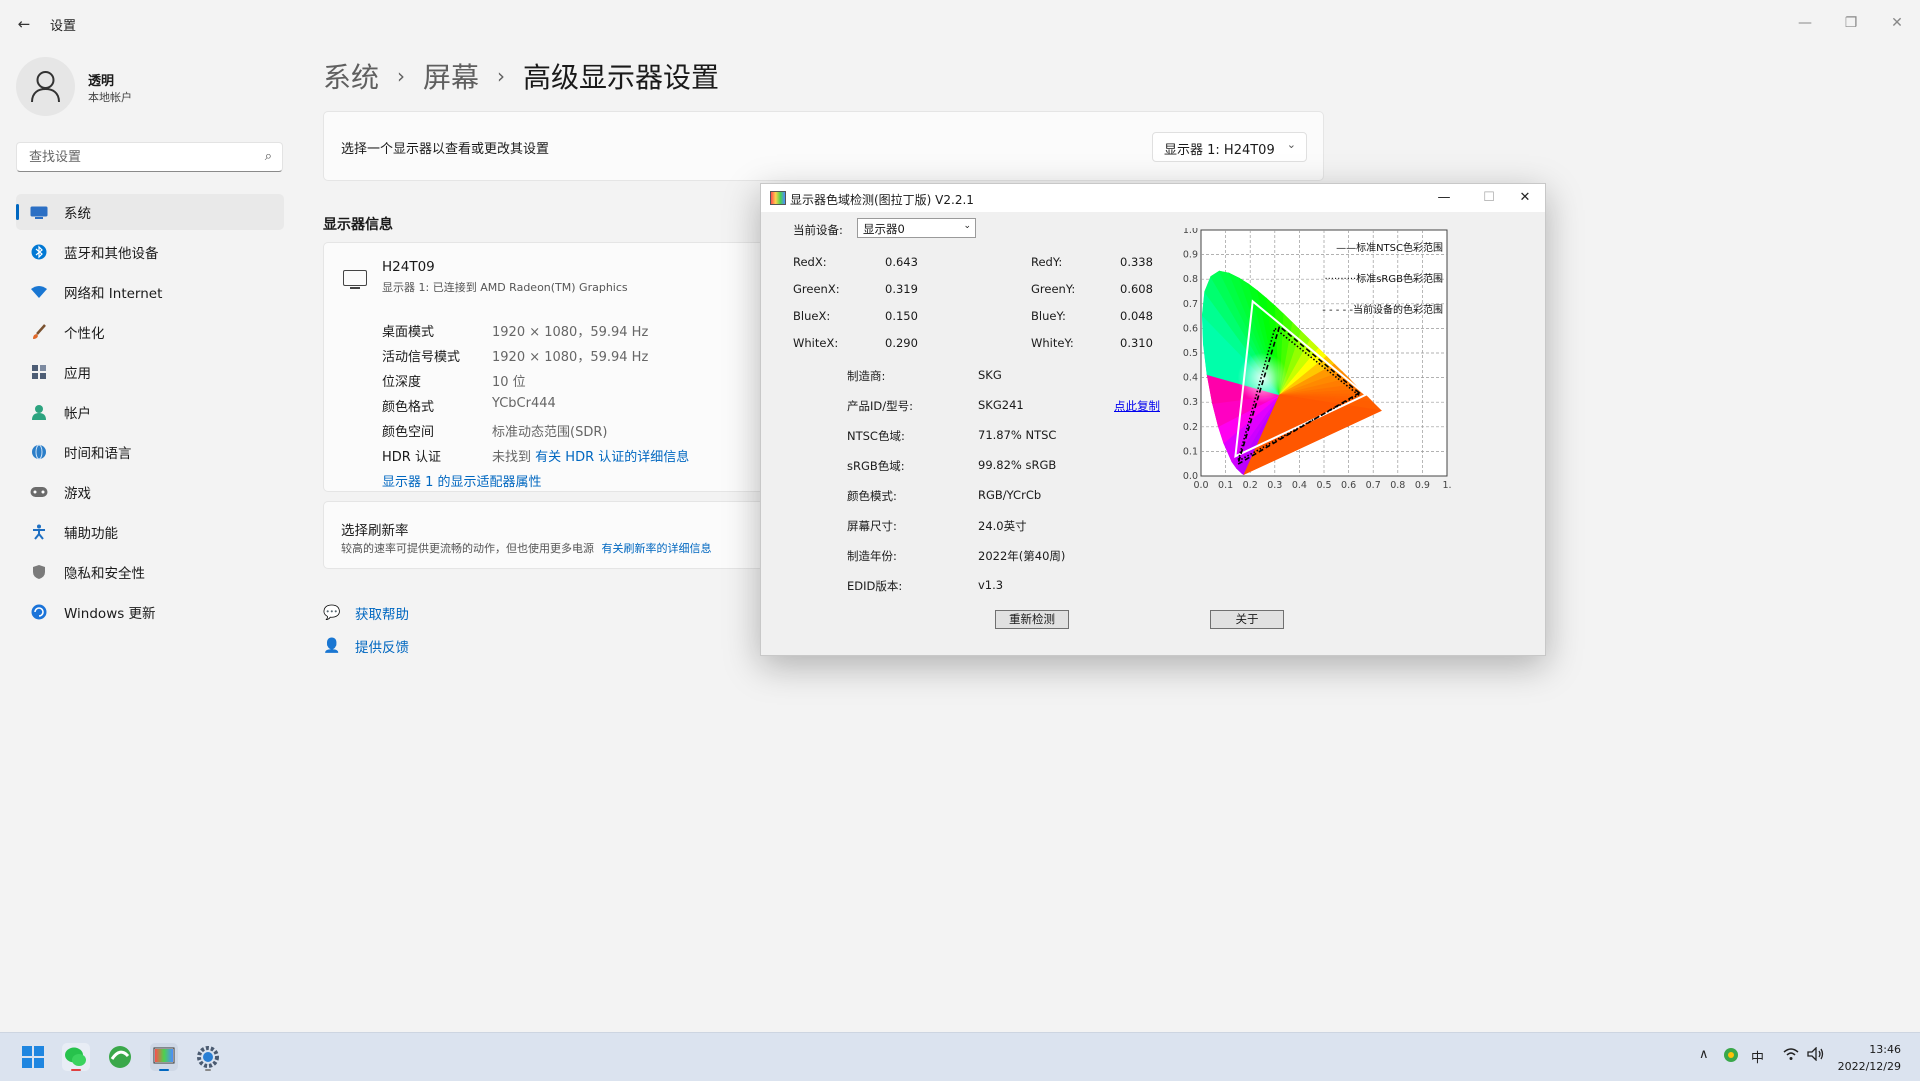 The width and height of the screenshot is (1920, 1081). I want to click on dialog-minimize-button: —, so click(1444, 198).